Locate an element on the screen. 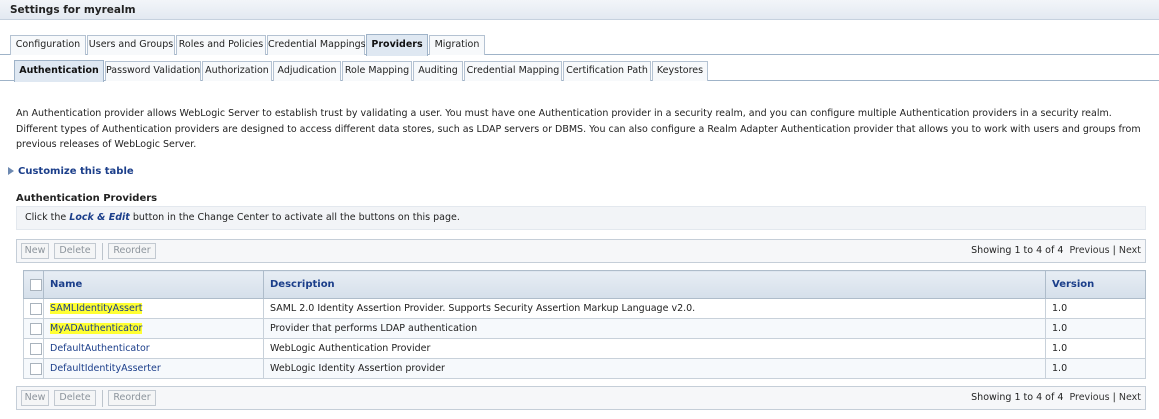  provider-link: MyADAuthenticator is located at coordinates (96, 328).